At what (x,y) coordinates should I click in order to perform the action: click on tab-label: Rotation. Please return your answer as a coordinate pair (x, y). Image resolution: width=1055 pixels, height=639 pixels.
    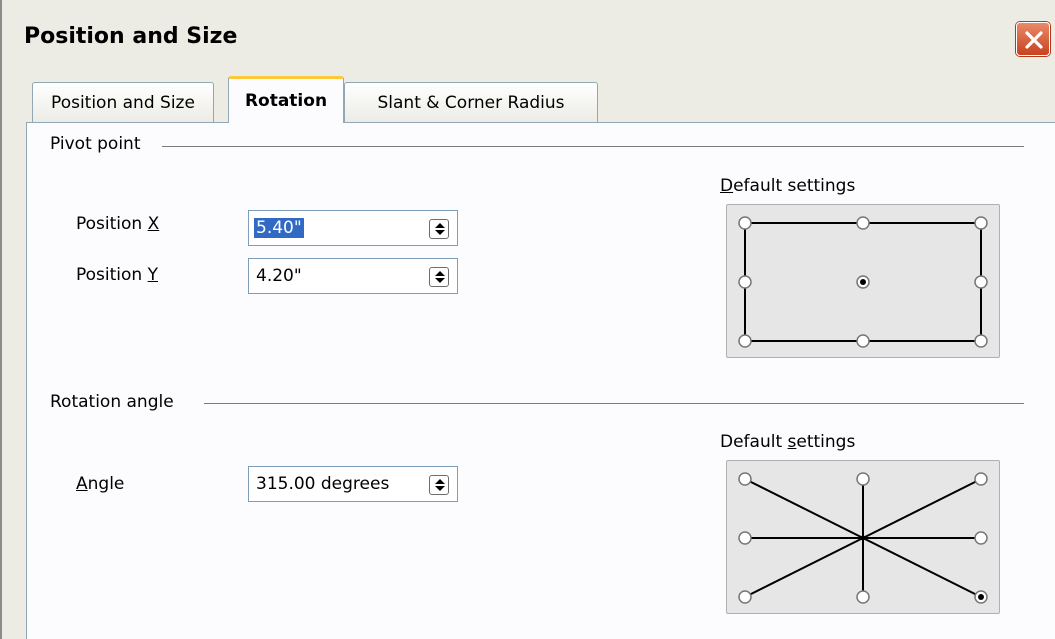
    Looking at the image, I should click on (286, 101).